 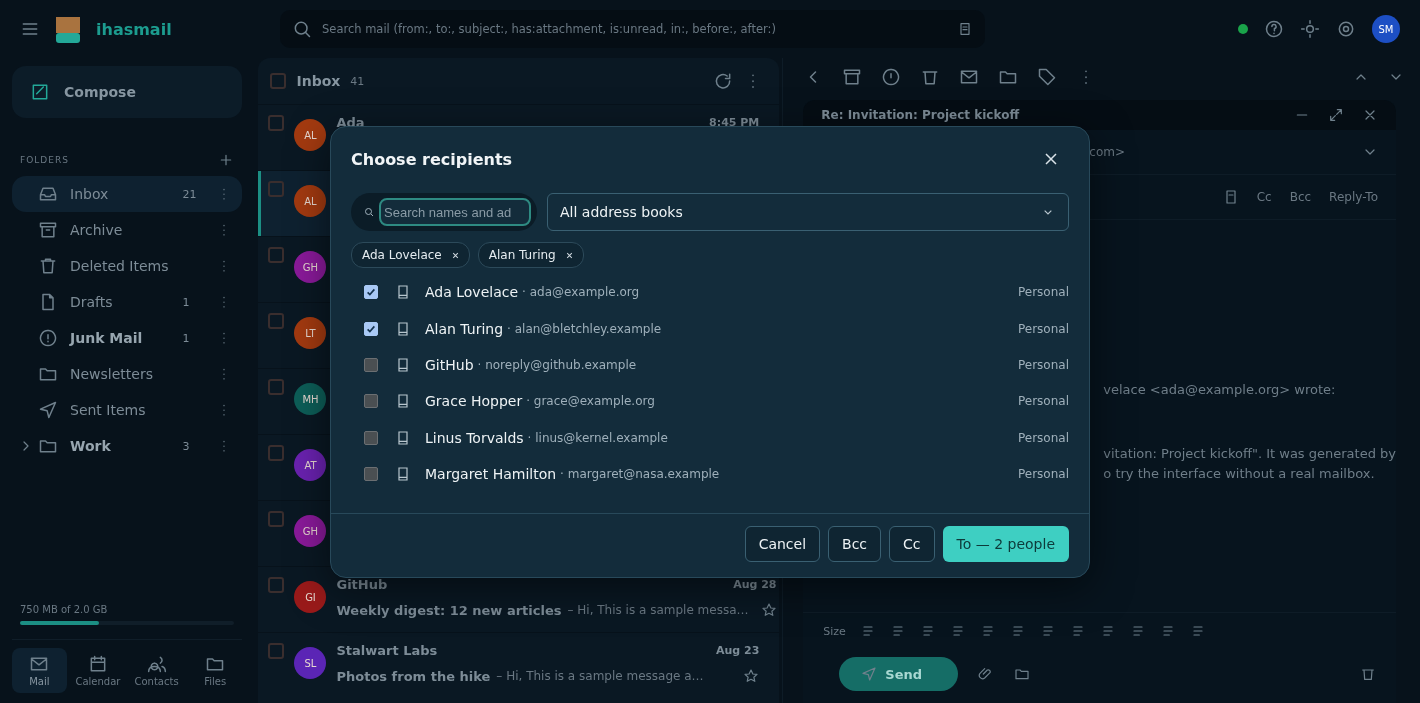 What do you see at coordinates (120, 266) in the screenshot?
I see `folder-name: Deleted Items` at bounding box center [120, 266].